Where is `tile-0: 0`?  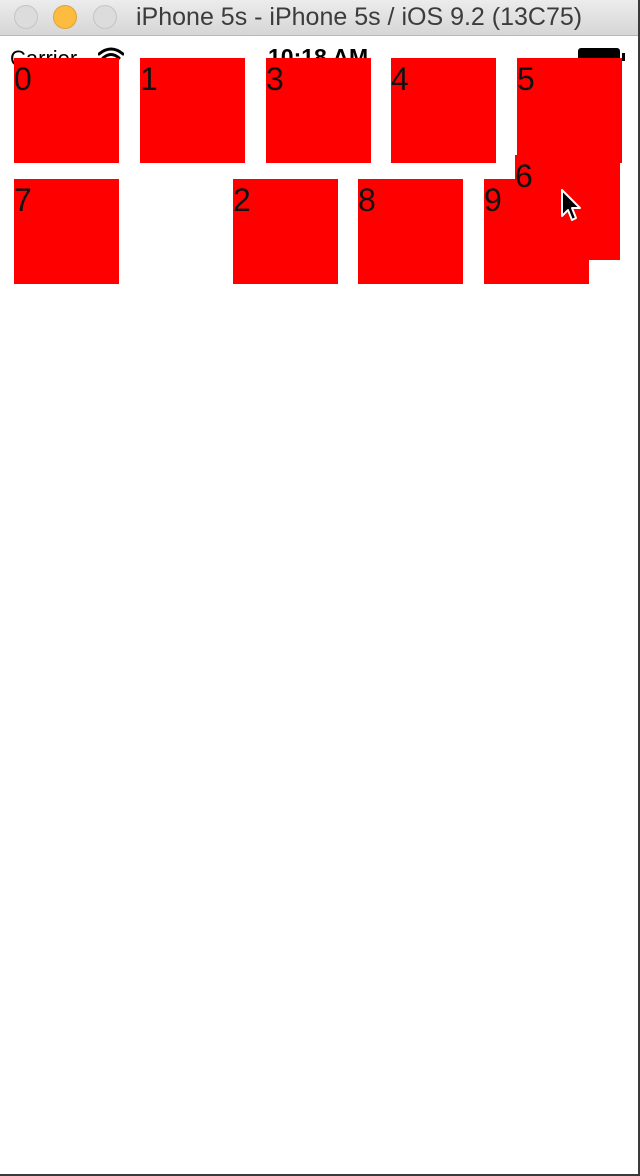
tile-0: 0 is located at coordinates (66, 110).